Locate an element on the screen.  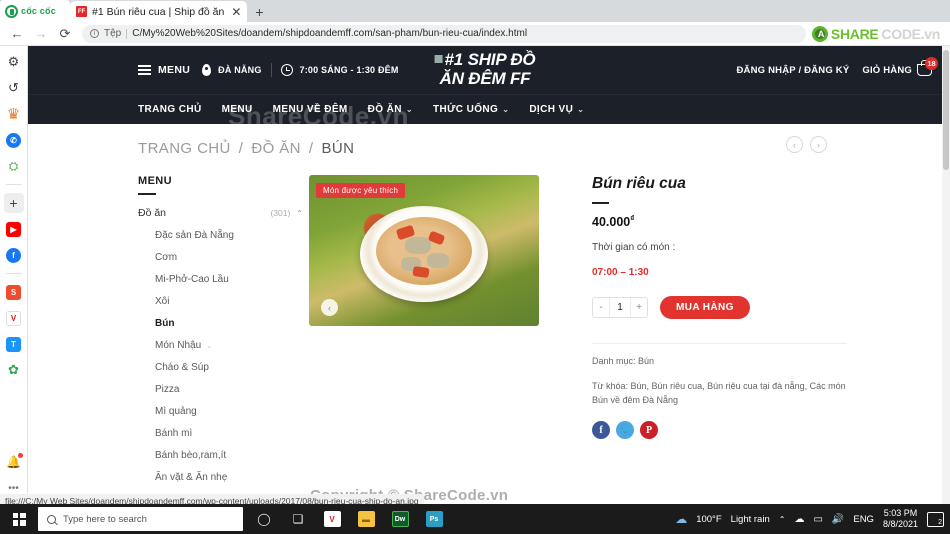
sidebar-item-pizza: Pizza is located at coordinates (220, 389).